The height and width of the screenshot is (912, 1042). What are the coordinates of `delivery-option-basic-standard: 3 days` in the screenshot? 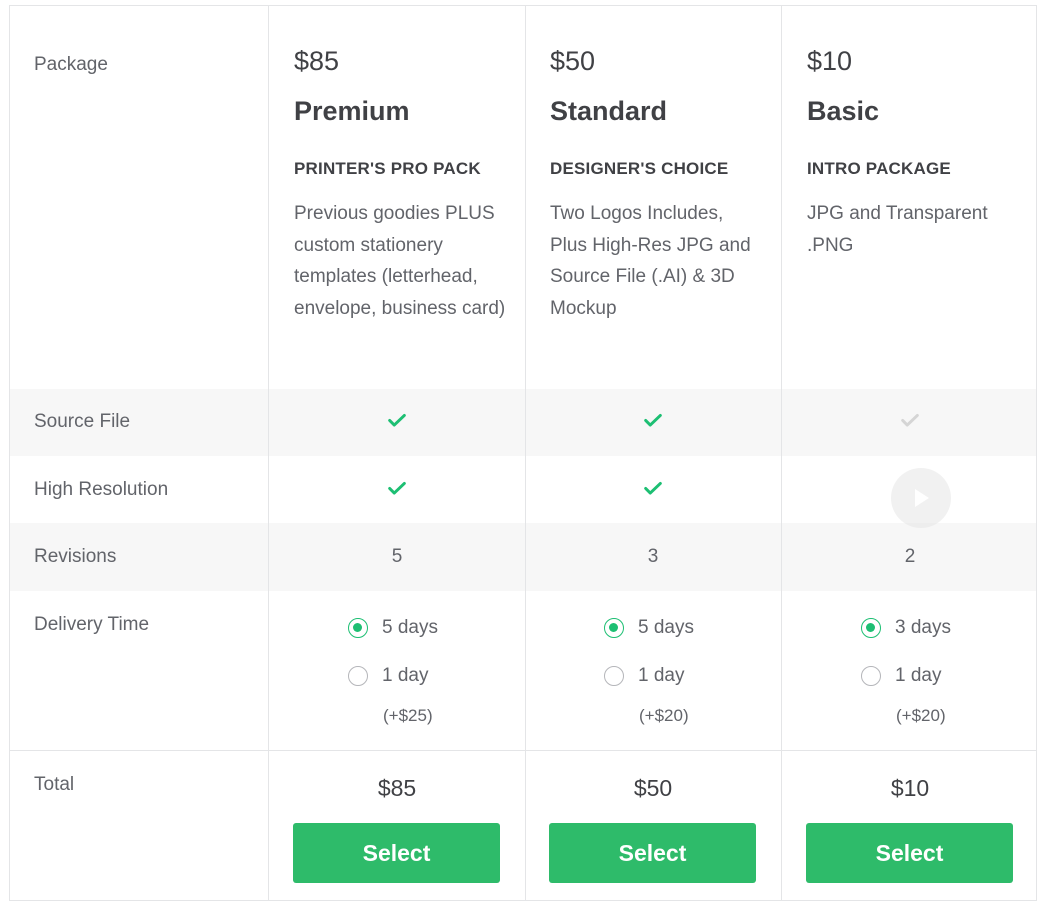 It's located at (906, 628).